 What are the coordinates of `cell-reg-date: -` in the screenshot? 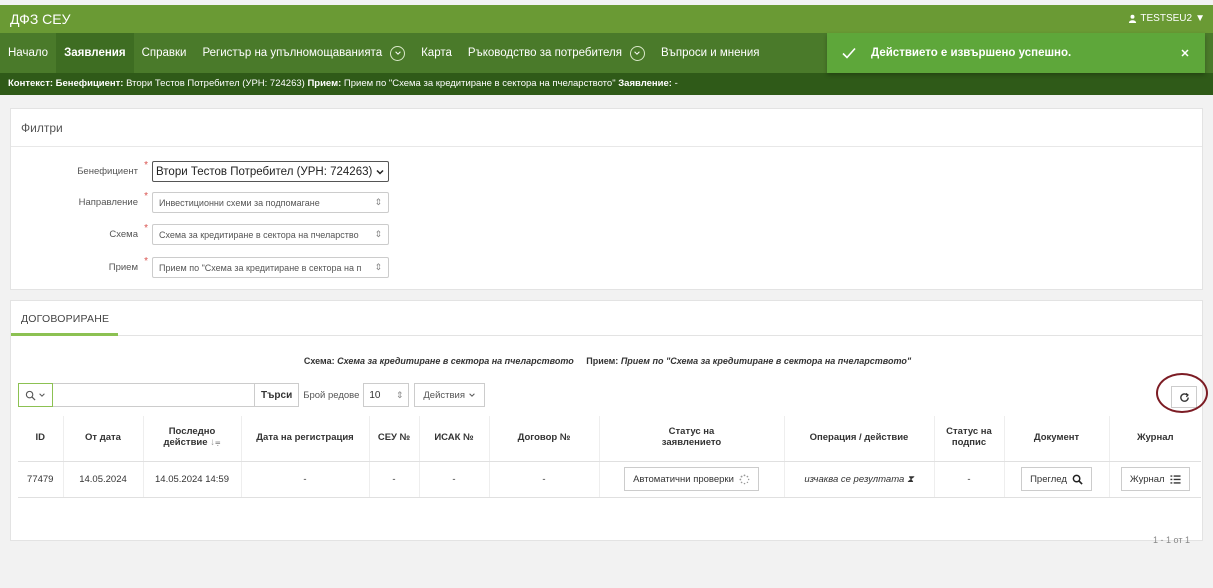 It's located at (305, 479).